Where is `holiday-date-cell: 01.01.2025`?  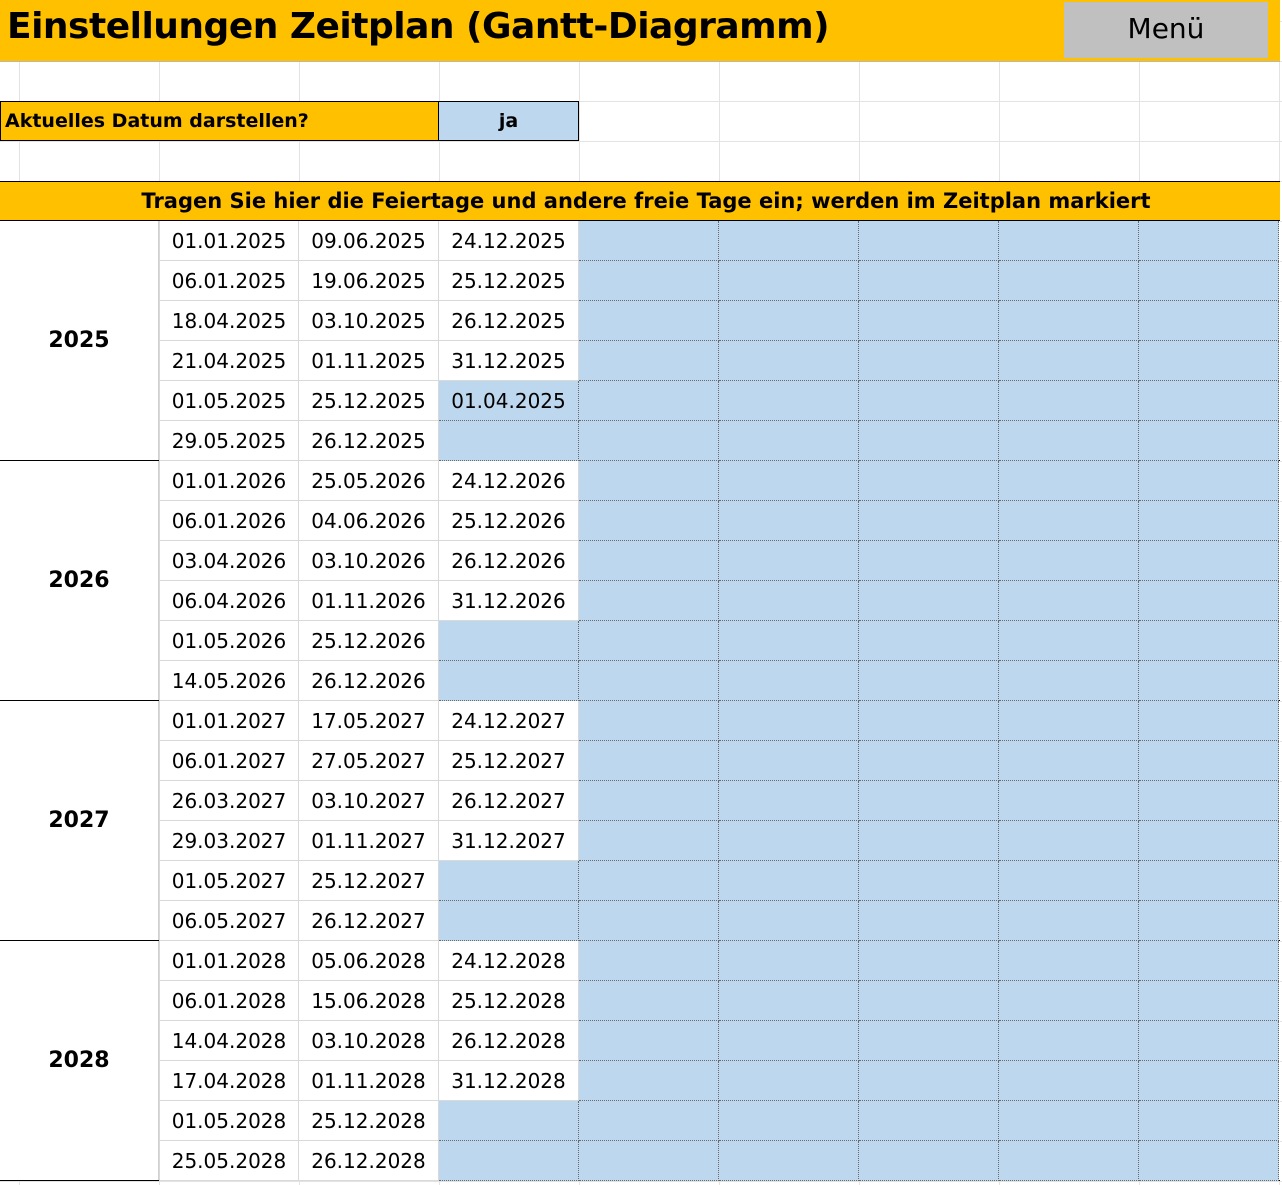 holiday-date-cell: 01.01.2025 is located at coordinates (229, 241).